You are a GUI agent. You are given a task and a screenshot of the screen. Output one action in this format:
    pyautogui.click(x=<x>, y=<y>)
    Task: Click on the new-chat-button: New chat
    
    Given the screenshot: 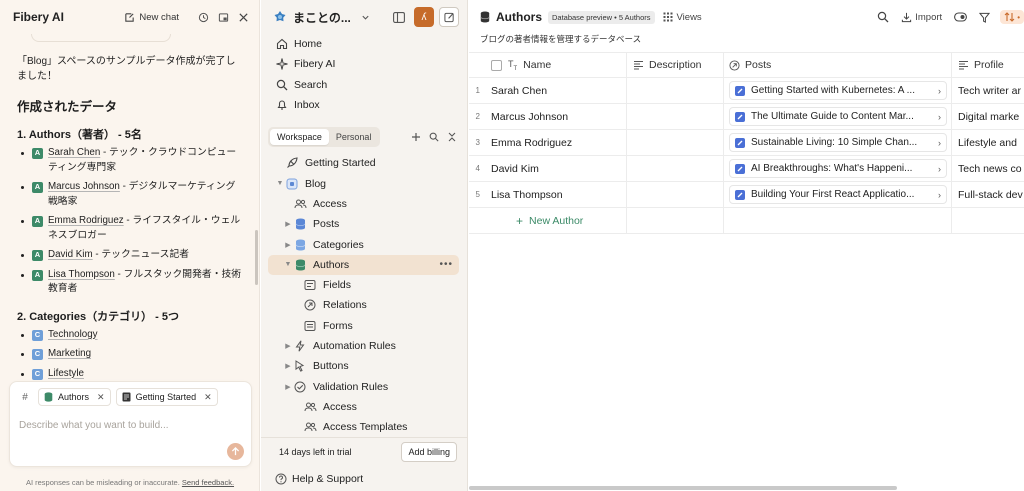 What is the action you would take?
    pyautogui.click(x=151, y=17)
    